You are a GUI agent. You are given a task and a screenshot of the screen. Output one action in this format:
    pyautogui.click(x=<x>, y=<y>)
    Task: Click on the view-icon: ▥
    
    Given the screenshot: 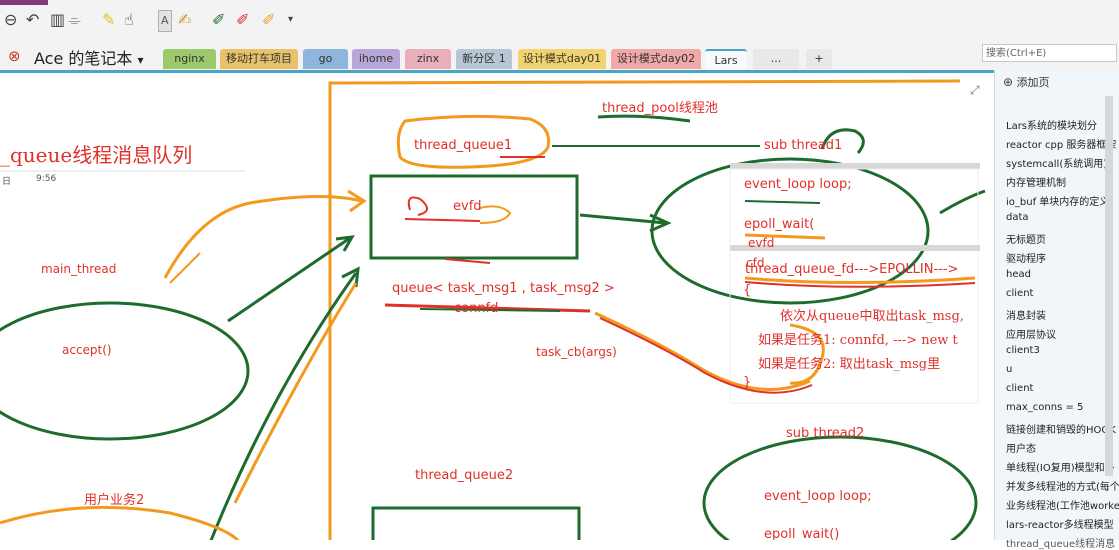 What is the action you would take?
    pyautogui.click(x=57, y=20)
    